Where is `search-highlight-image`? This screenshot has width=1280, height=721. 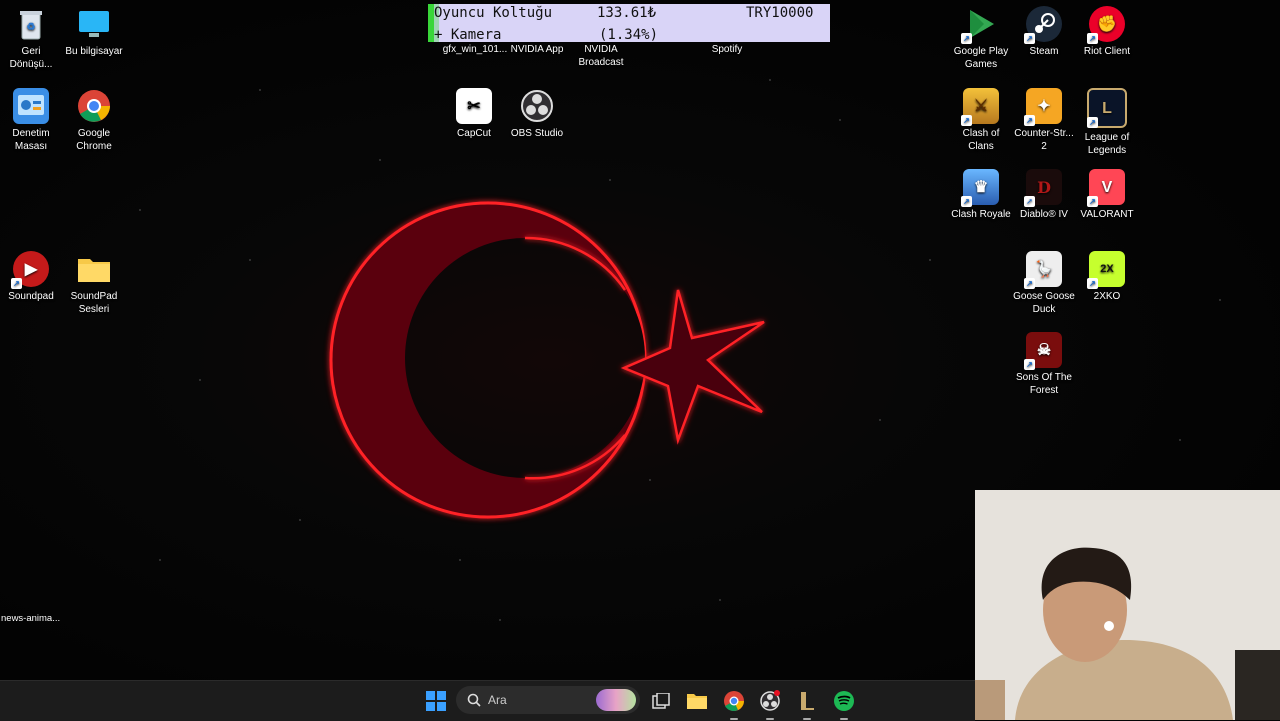
search-highlight-image is located at coordinates (616, 700).